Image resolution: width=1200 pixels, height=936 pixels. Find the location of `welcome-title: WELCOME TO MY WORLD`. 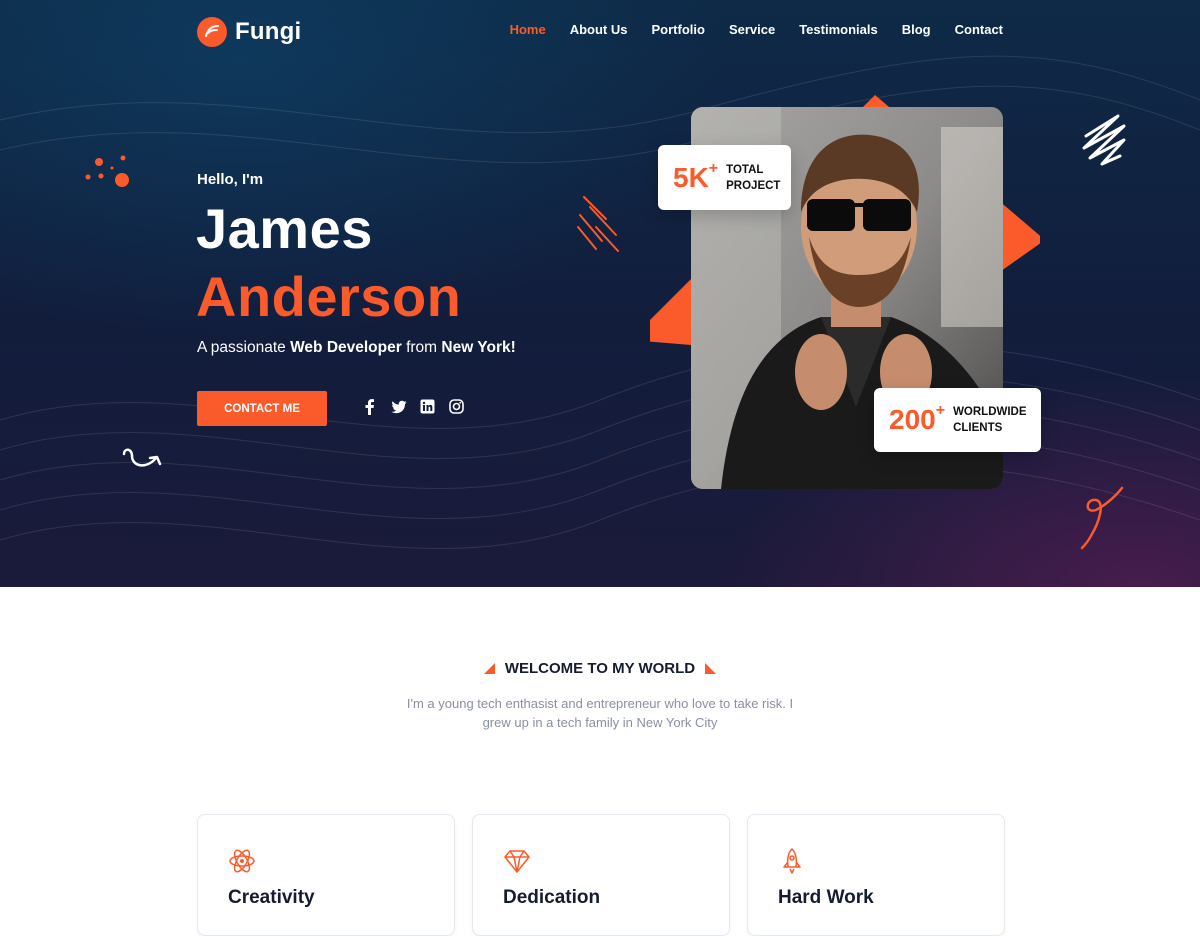

welcome-title: WELCOME TO MY WORLD is located at coordinates (600, 668).